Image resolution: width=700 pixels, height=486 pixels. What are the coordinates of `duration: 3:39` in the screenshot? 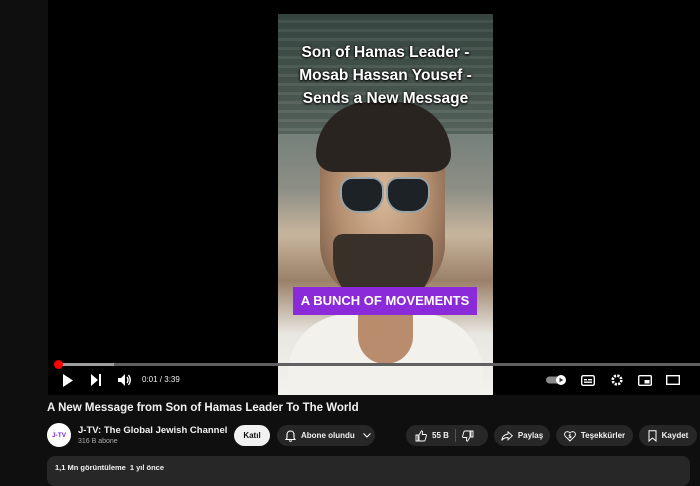 It's located at (172, 379).